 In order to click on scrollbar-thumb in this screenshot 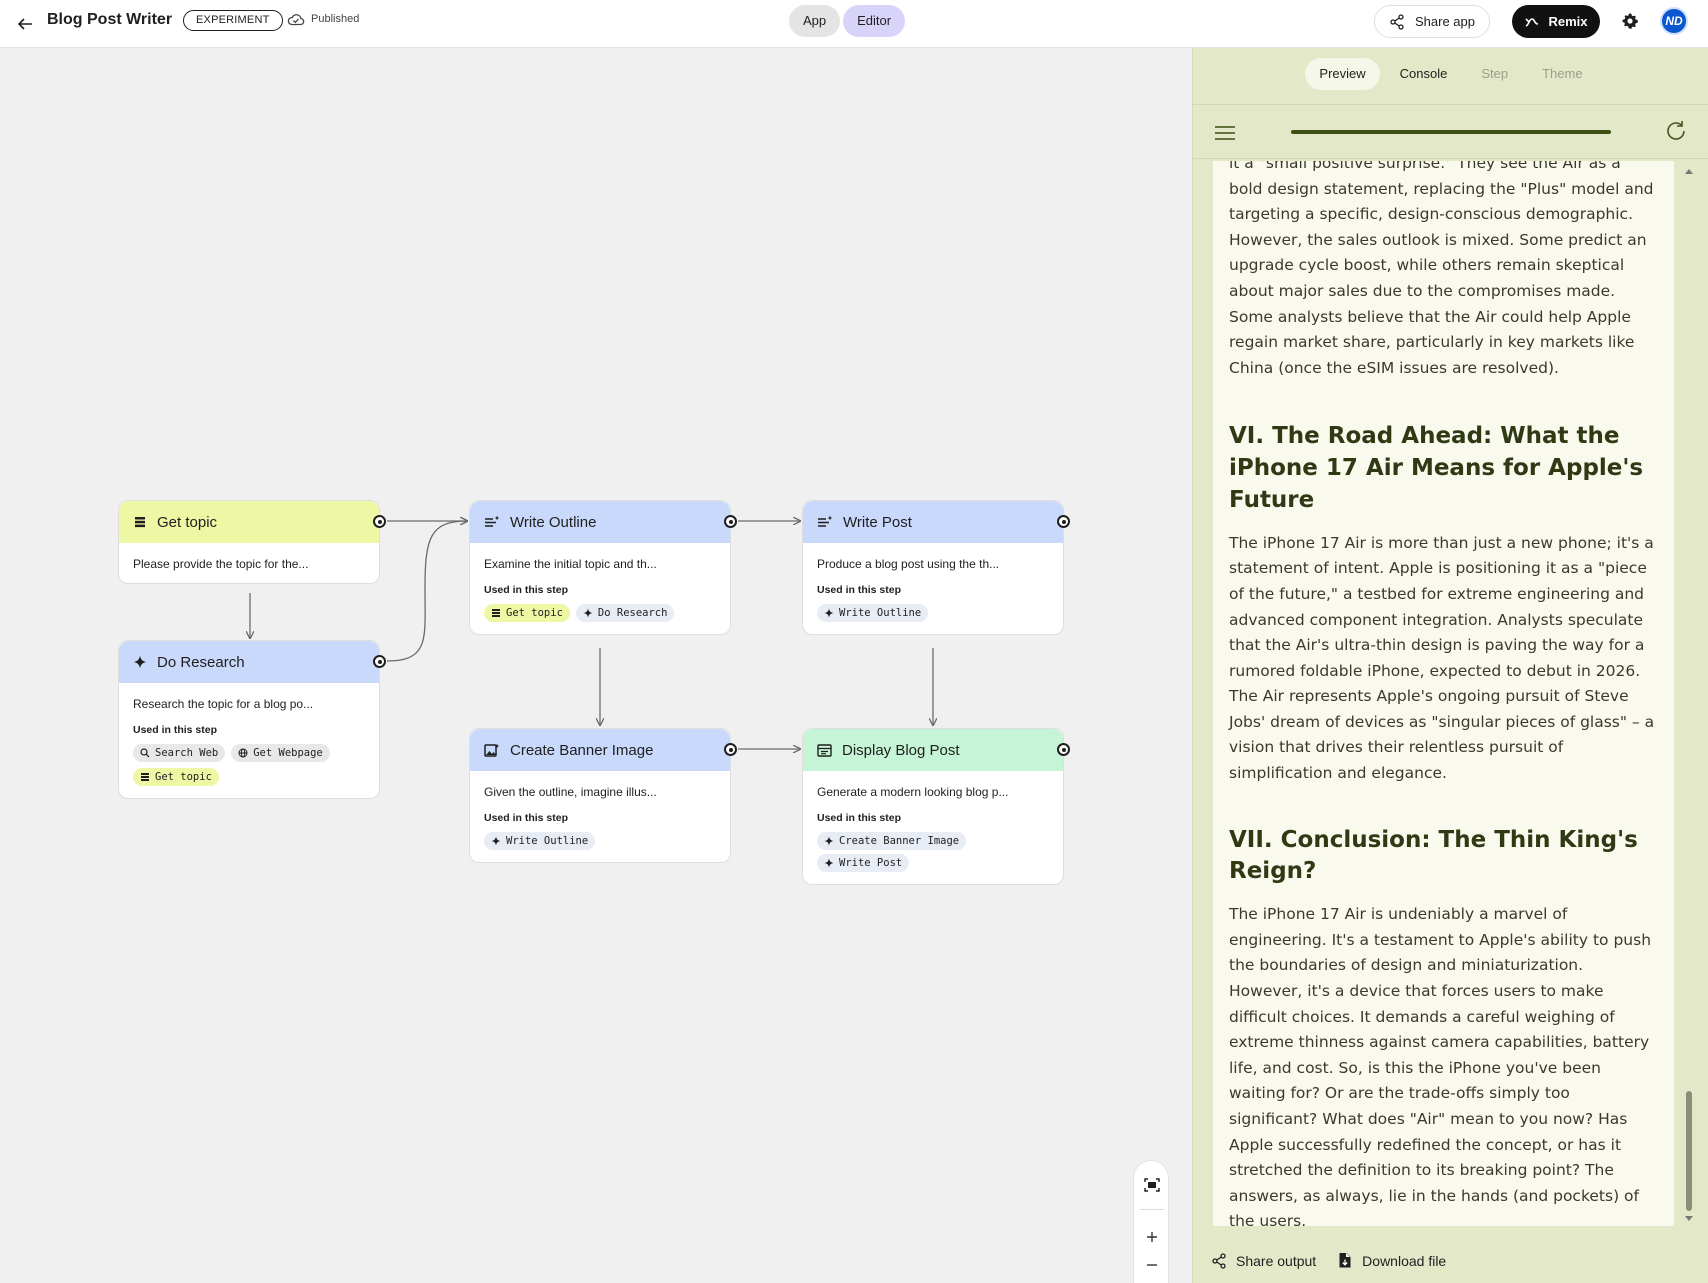, I will do `click(1689, 1151)`.